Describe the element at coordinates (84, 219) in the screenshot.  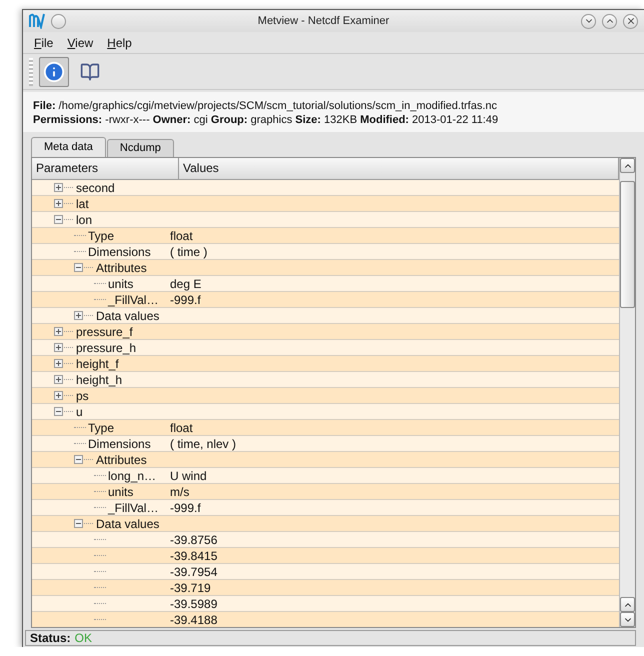
I see `parameter-name: lon` at that location.